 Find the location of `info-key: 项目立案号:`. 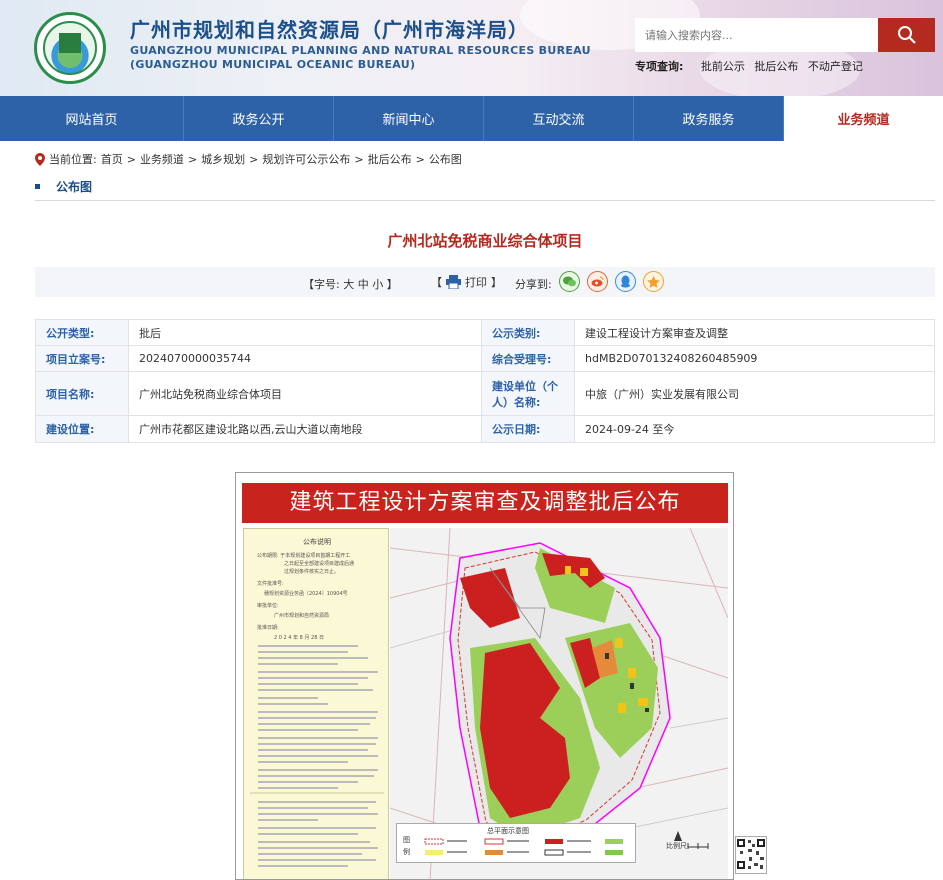

info-key: 项目立案号: is located at coordinates (82, 358).